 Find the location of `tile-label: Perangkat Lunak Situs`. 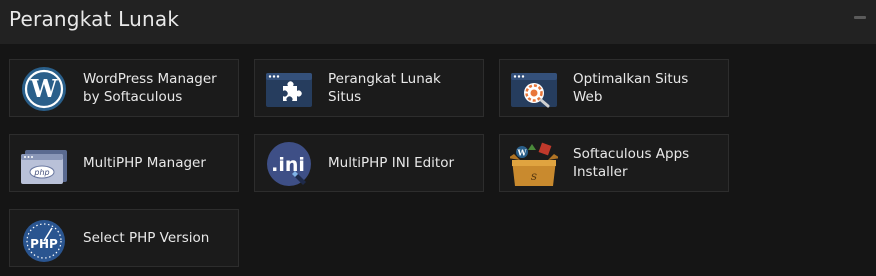

tile-label: Perangkat Lunak Situs is located at coordinates (384, 88).